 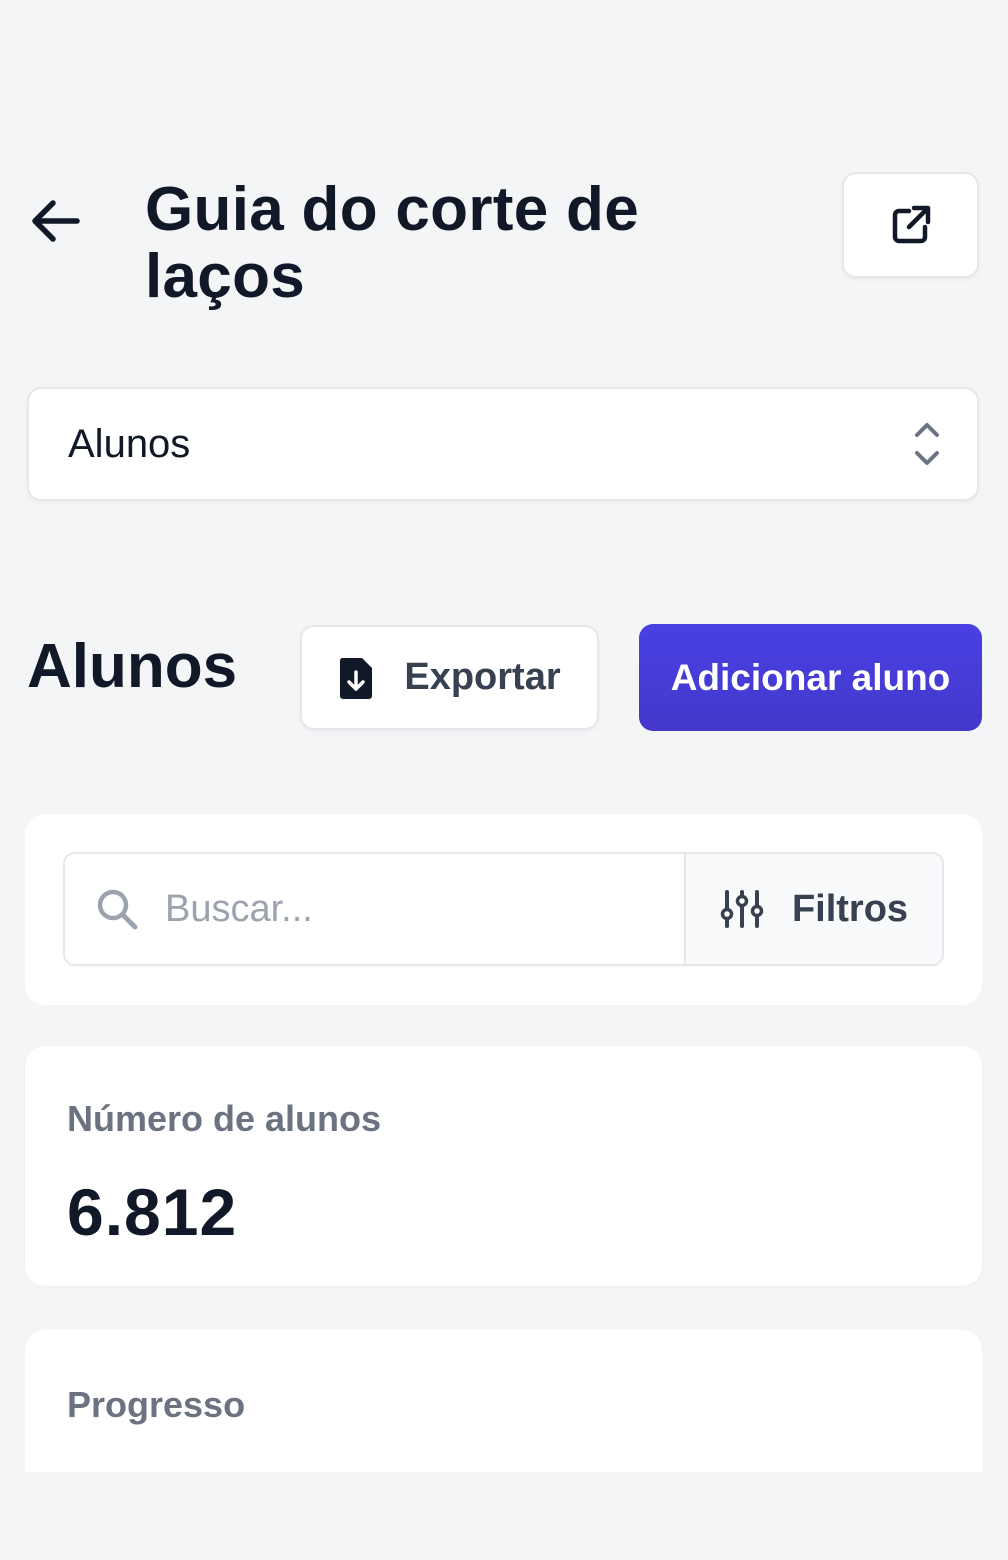 What do you see at coordinates (482, 677) in the screenshot?
I see `export-button-label: Exportar` at bounding box center [482, 677].